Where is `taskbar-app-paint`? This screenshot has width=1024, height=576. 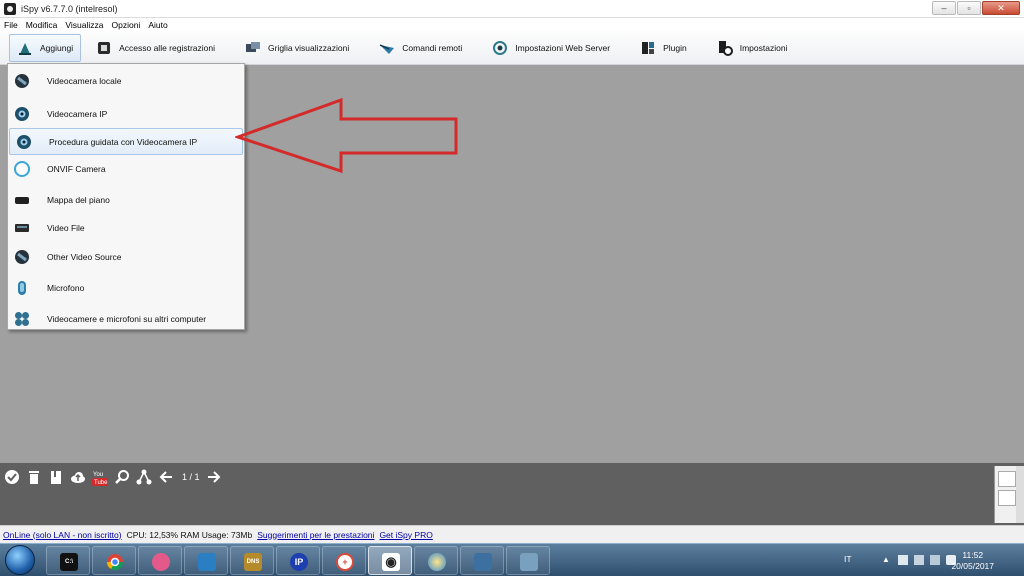 taskbar-app-paint is located at coordinates (160, 560).